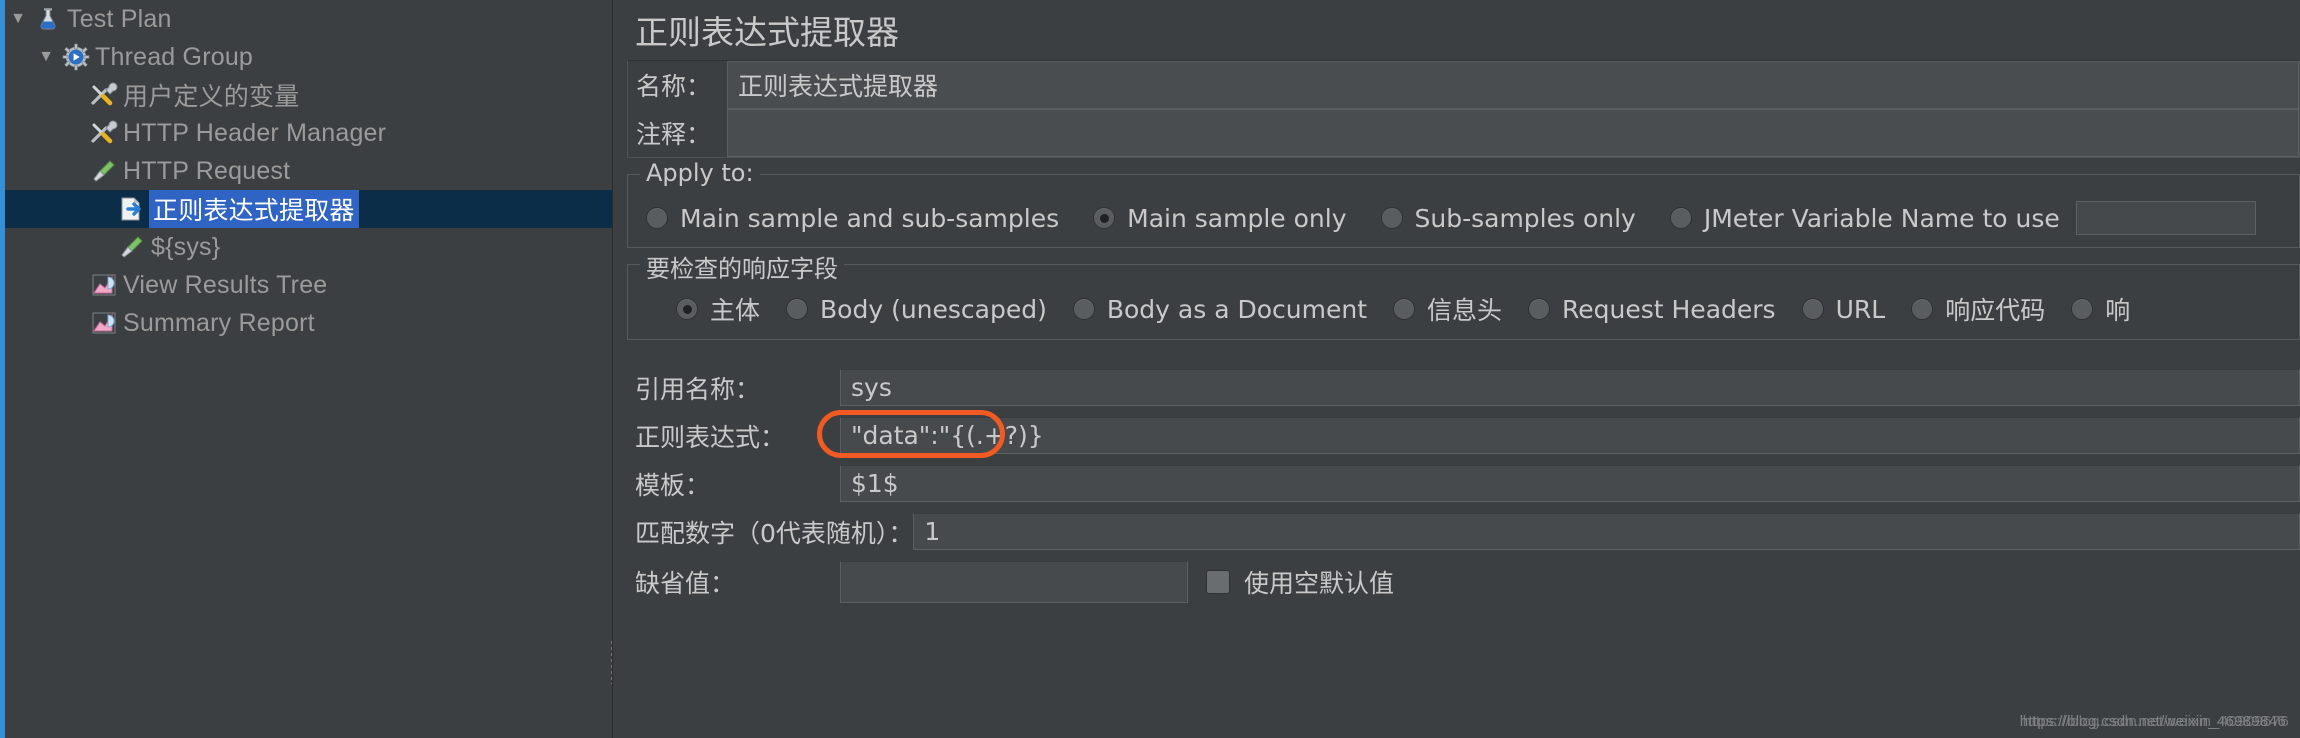 The height and width of the screenshot is (738, 2300). I want to click on radio-label: Main sample and sub-samples, so click(870, 218).